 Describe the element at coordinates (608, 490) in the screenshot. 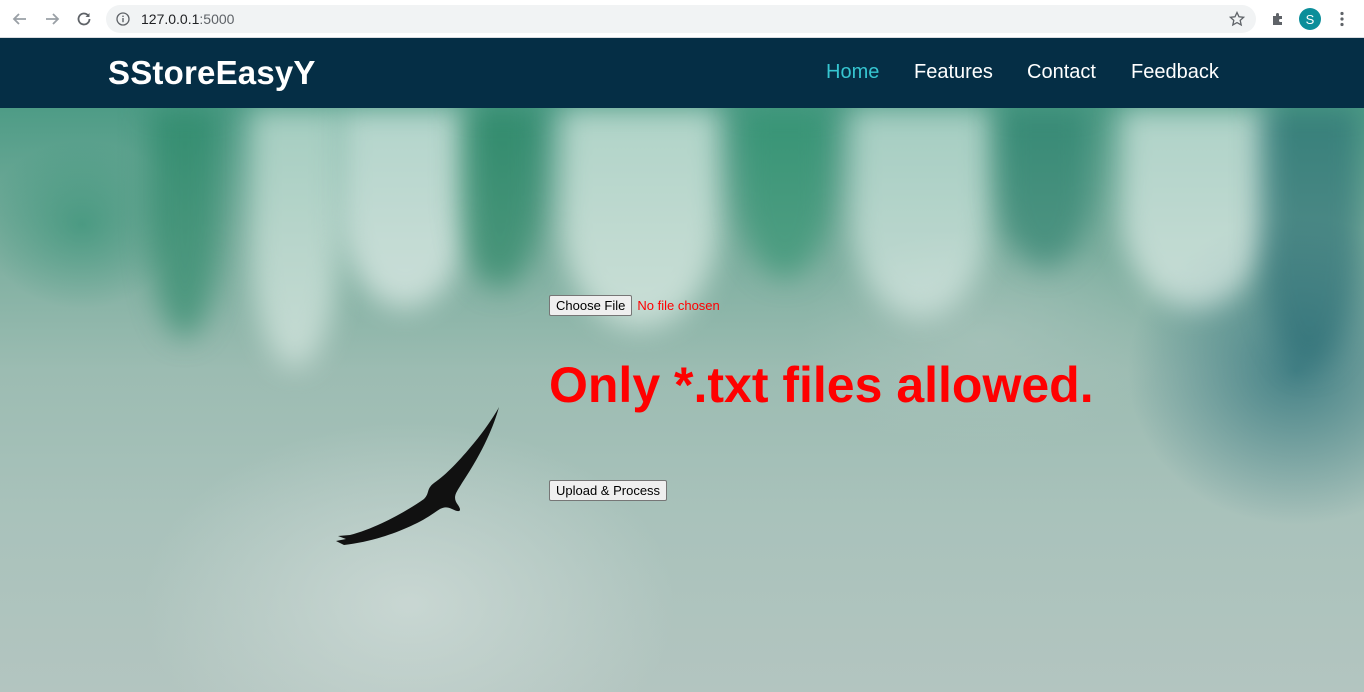

I see `upload-process-button: Upload & Process` at that location.